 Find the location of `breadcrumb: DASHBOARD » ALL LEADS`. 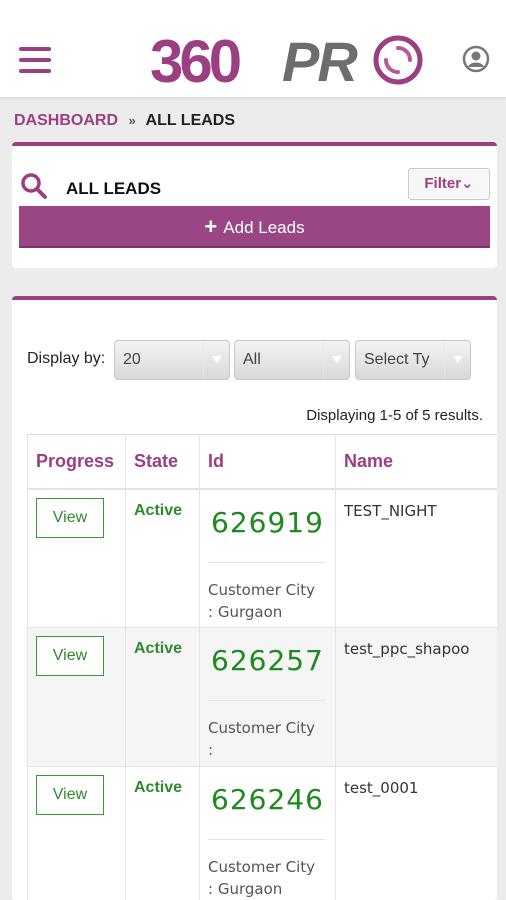

breadcrumb: DASHBOARD » ALL LEADS is located at coordinates (124, 122).